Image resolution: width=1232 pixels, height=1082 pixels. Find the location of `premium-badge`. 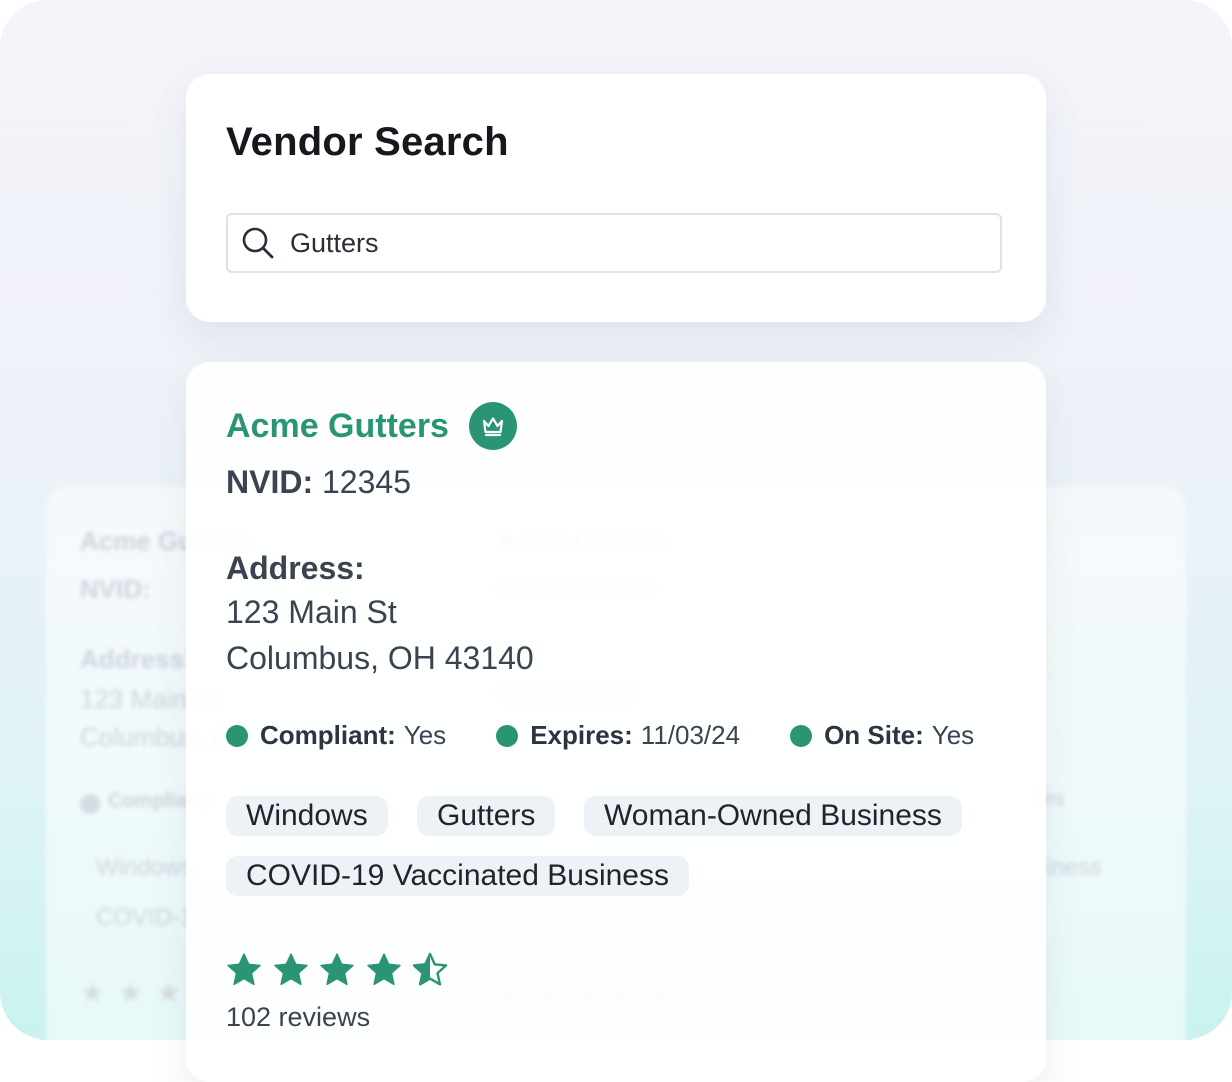

premium-badge is located at coordinates (492, 426).